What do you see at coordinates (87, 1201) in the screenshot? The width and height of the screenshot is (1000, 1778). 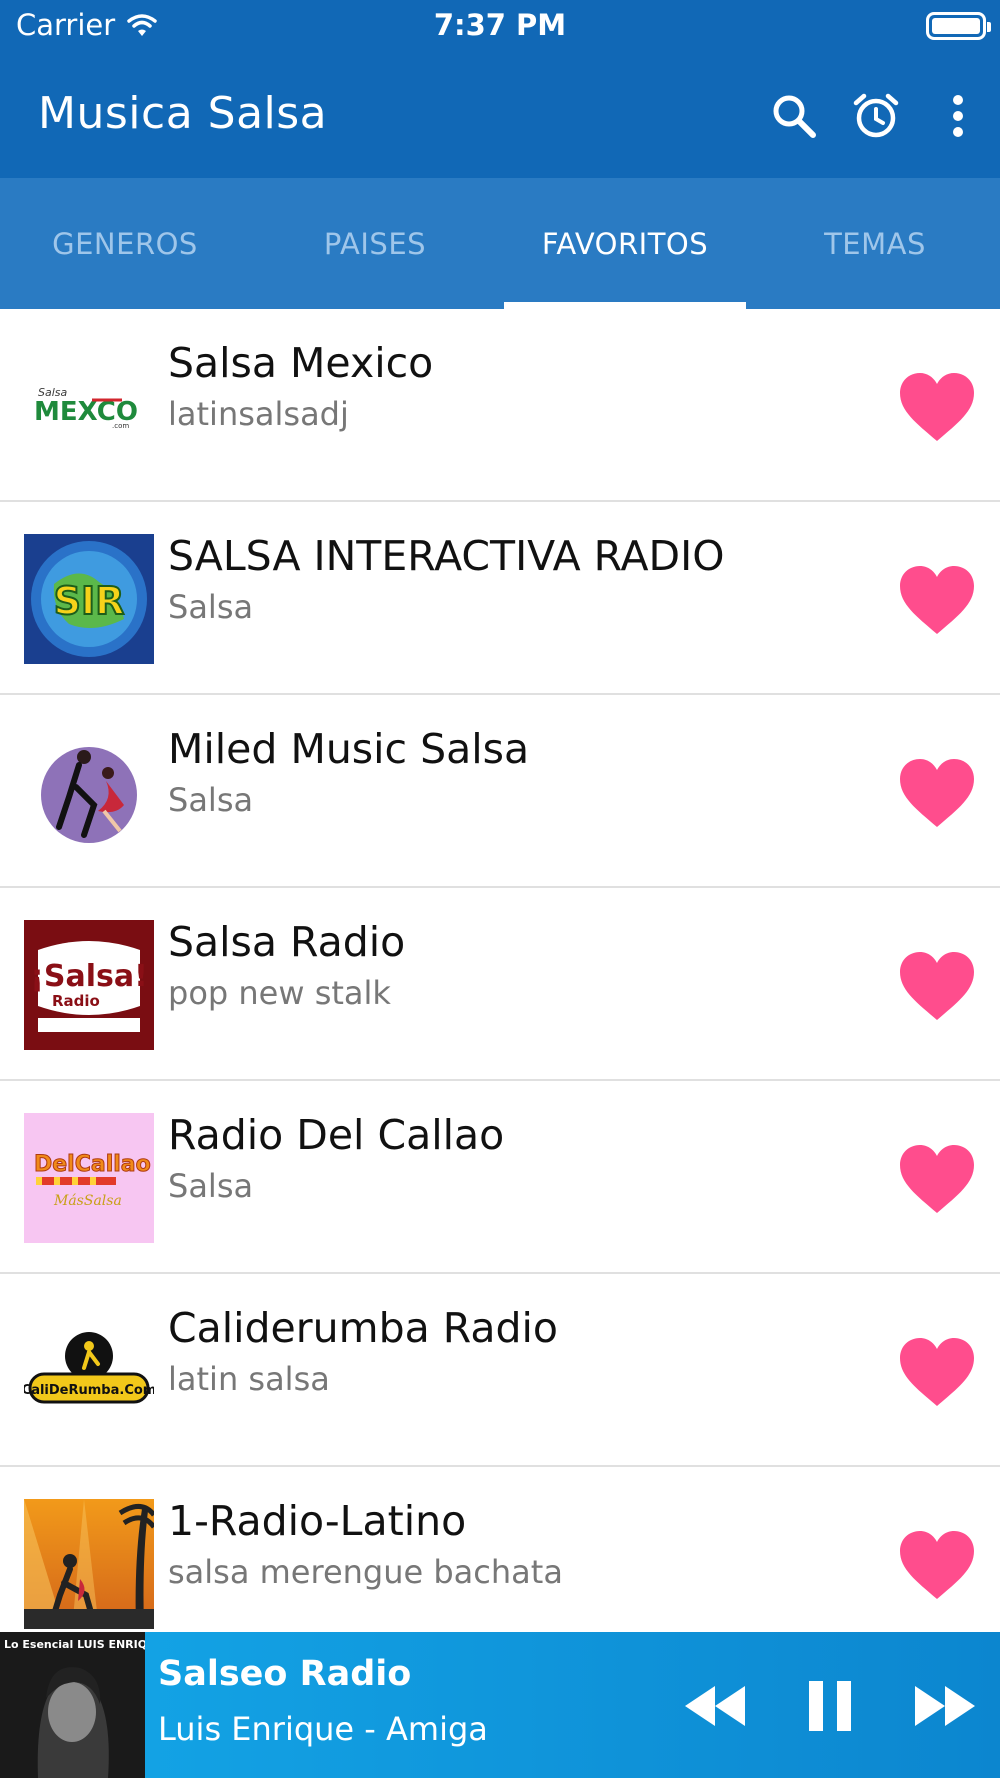 I see `svg-text: MásSalsa` at bounding box center [87, 1201].